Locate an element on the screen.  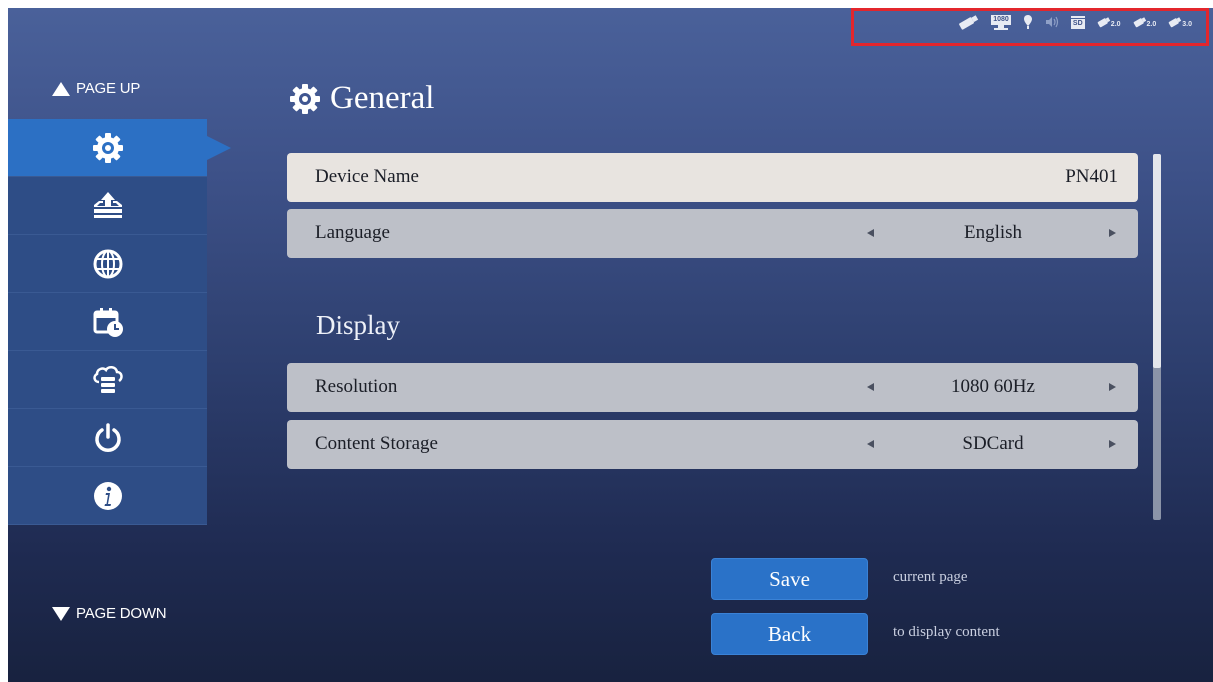
page-up-label: PAGE UP is located at coordinates (108, 88).